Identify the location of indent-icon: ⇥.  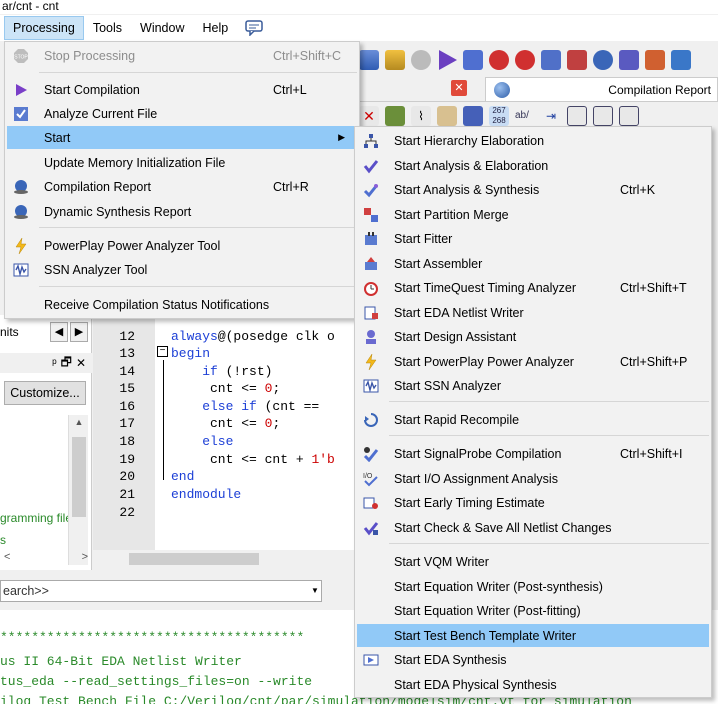
(551, 116).